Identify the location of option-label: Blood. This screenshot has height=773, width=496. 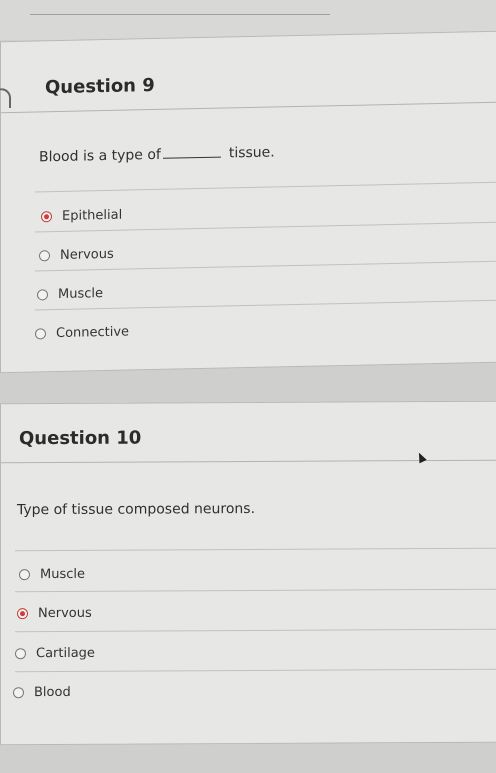
(52, 692).